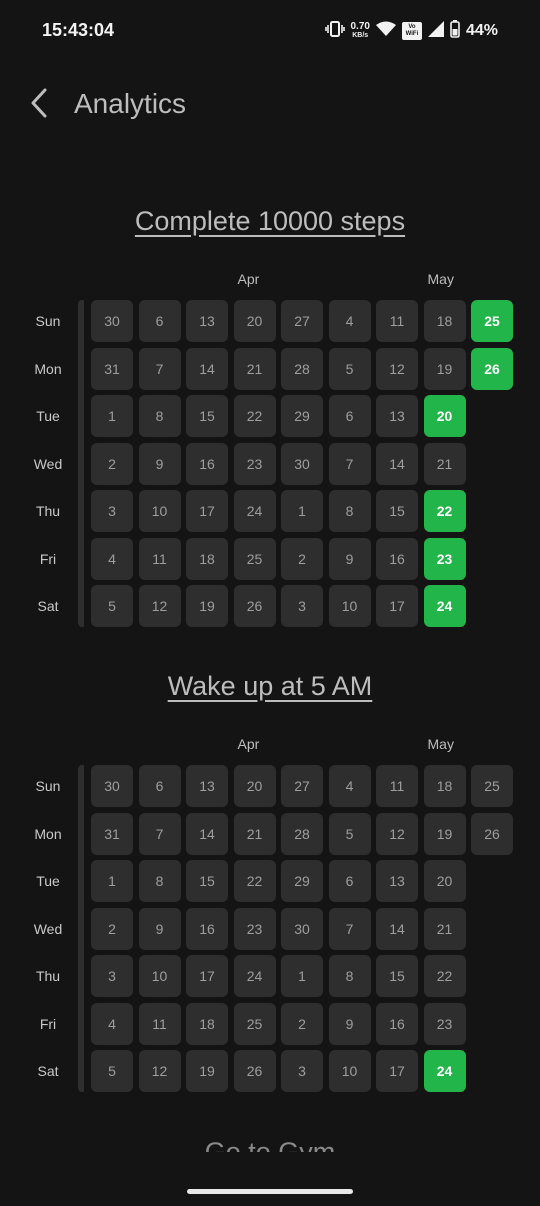 This screenshot has width=540, height=1206. Describe the element at coordinates (444, 416) in the screenshot. I see `day-cell-completed: 20` at that location.